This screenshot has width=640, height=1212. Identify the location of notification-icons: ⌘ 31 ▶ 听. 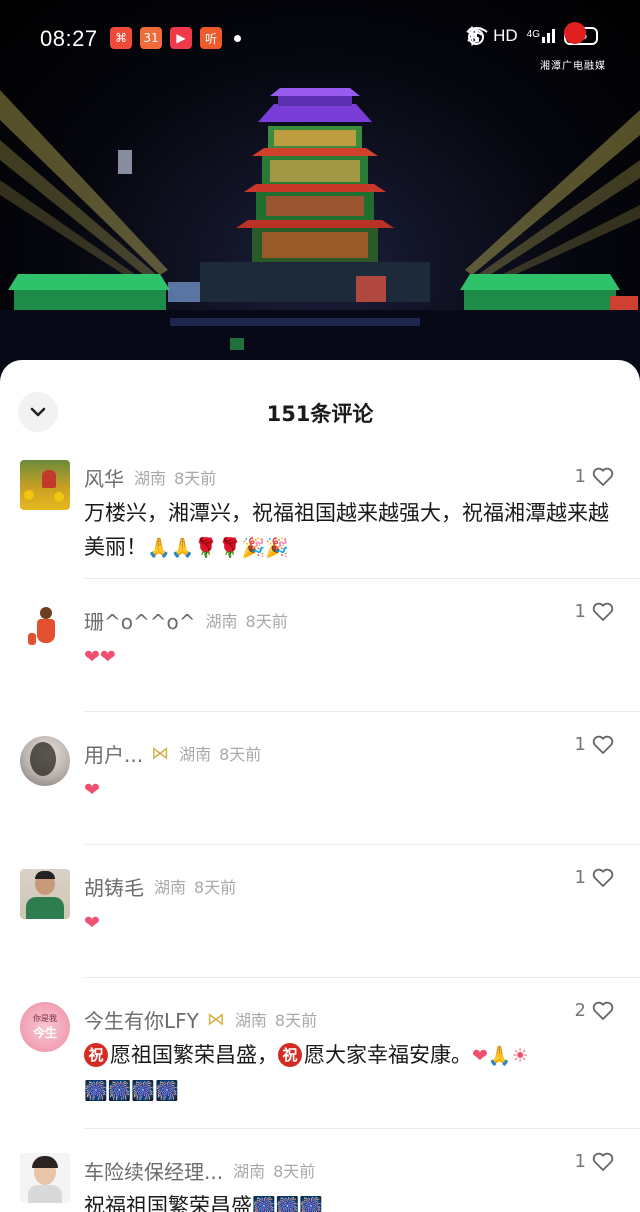
(175, 38).